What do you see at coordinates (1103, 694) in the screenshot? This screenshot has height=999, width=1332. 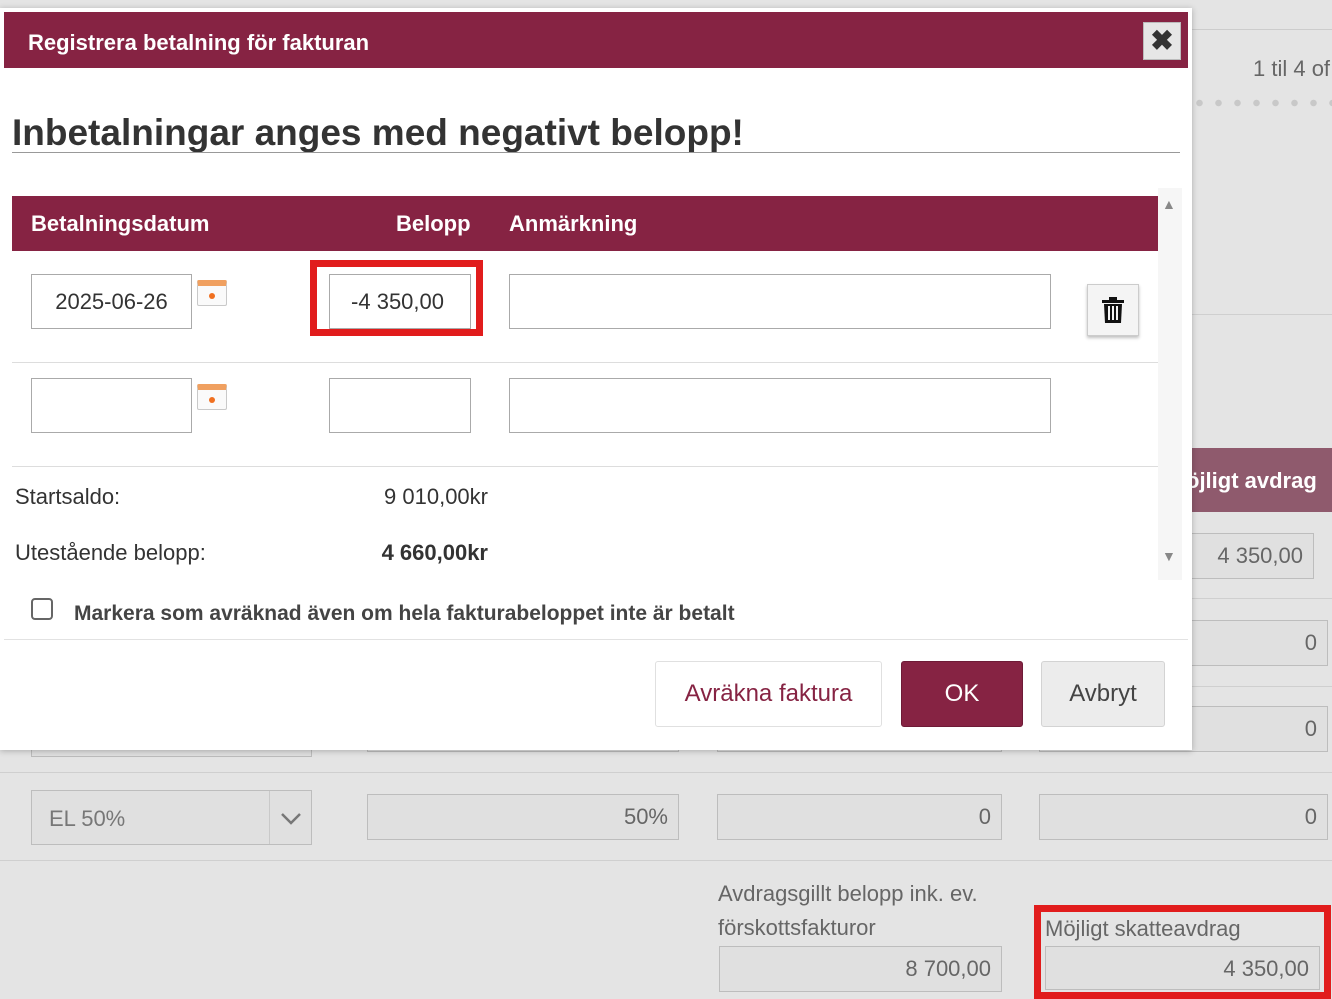 I see `cancel-button: Avbryt` at bounding box center [1103, 694].